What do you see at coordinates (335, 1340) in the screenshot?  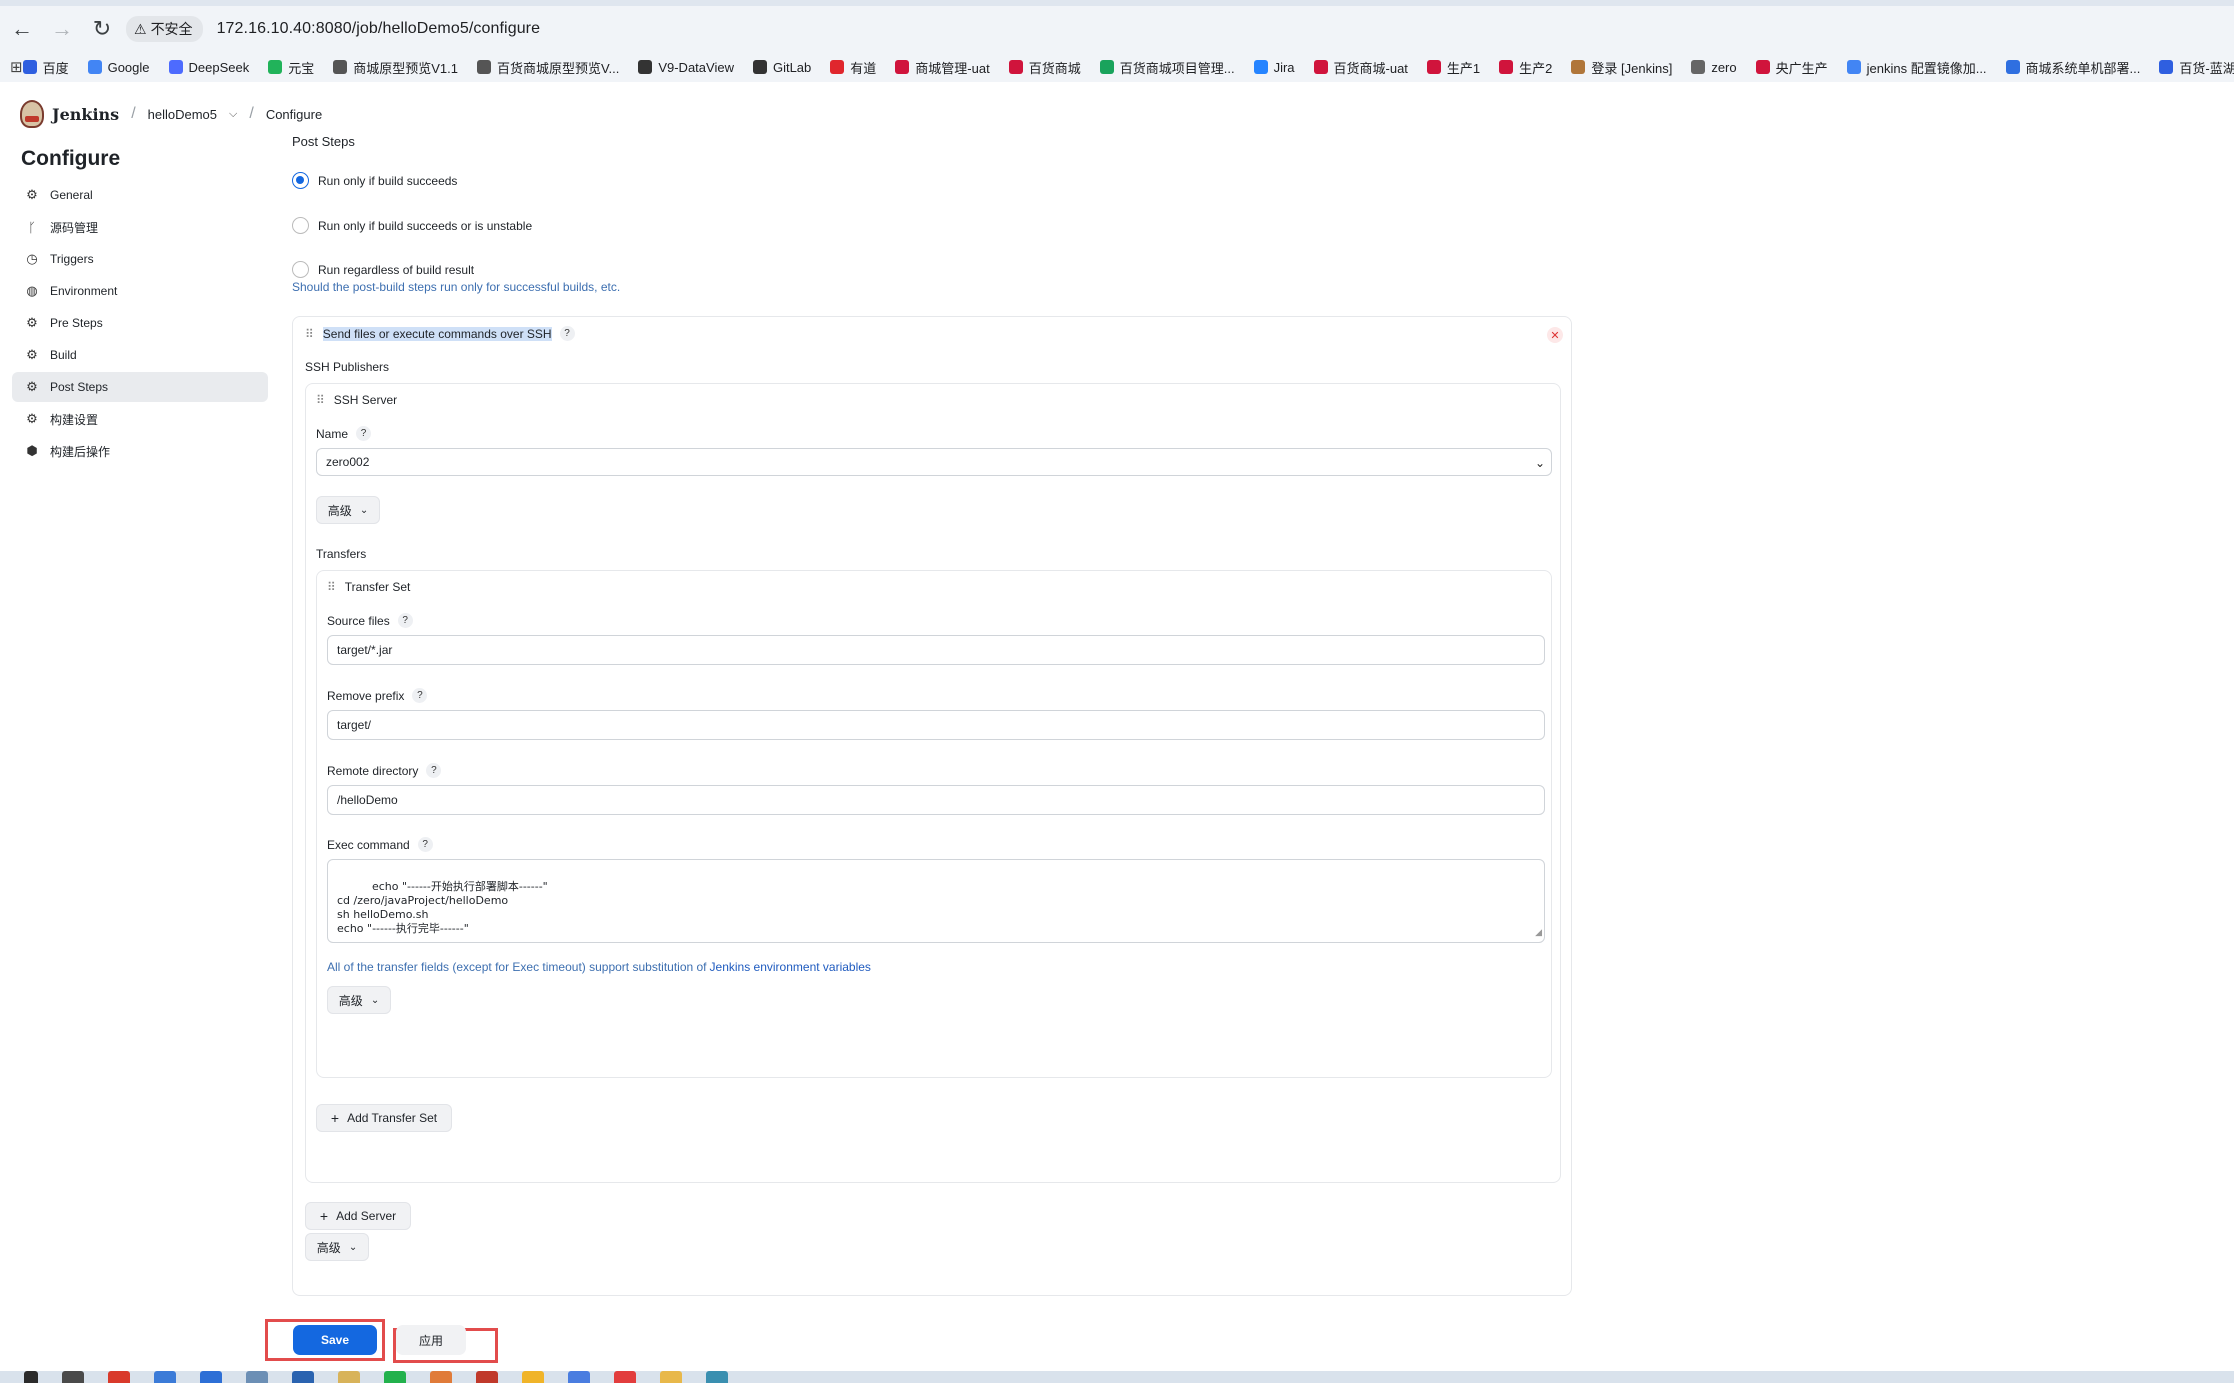 I see `save-button: Save` at bounding box center [335, 1340].